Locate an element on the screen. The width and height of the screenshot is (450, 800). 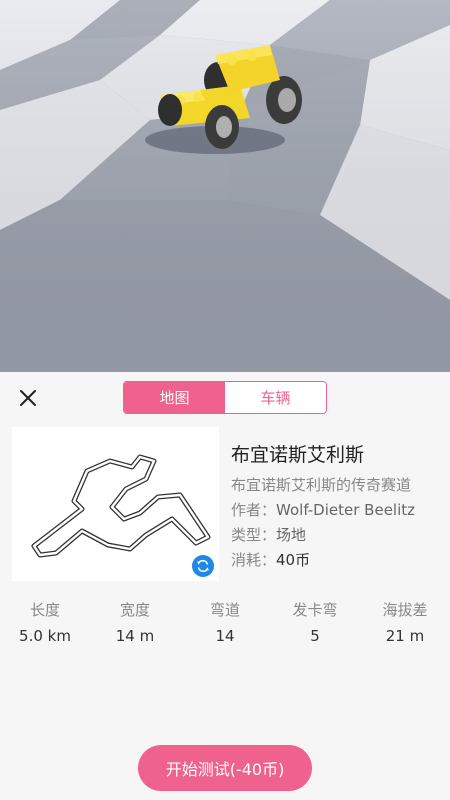
close-icon is located at coordinates (28, 398).